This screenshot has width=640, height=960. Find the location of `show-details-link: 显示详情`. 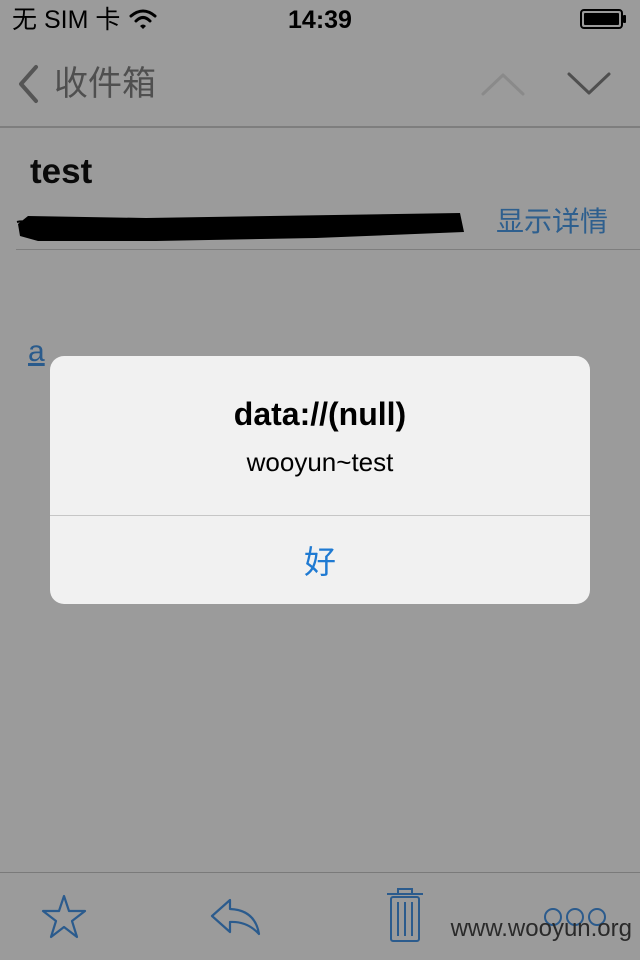

show-details-link: 显示详情 is located at coordinates (552, 222).